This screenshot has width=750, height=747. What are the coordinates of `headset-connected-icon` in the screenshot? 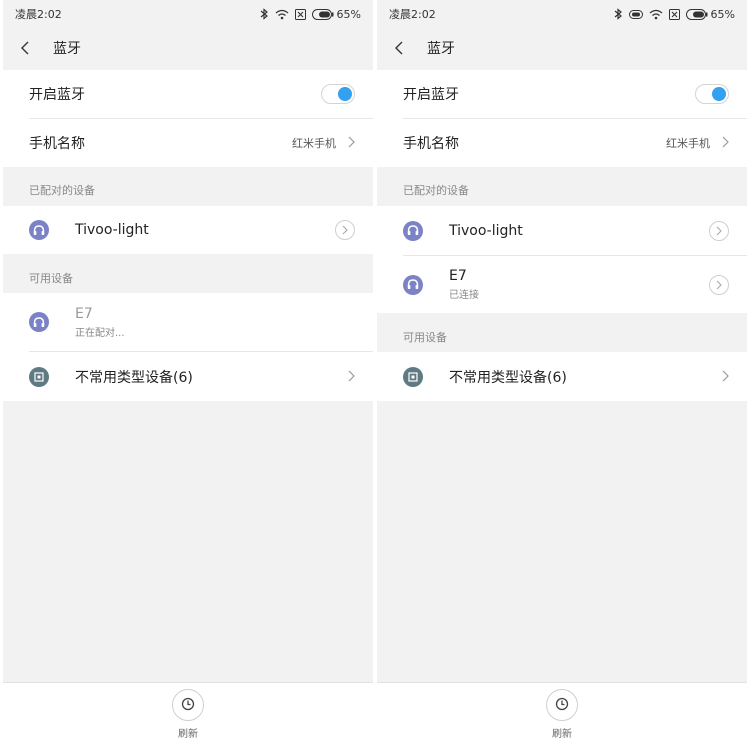 It's located at (635, 14).